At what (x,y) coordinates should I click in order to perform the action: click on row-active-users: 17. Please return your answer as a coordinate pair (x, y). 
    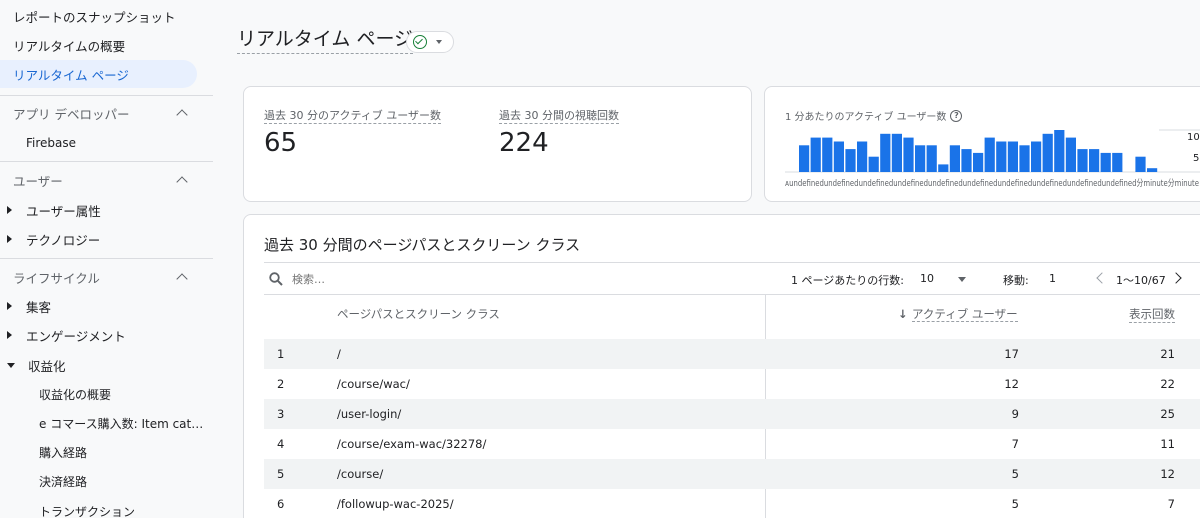
    Looking at the image, I should click on (1011, 354).